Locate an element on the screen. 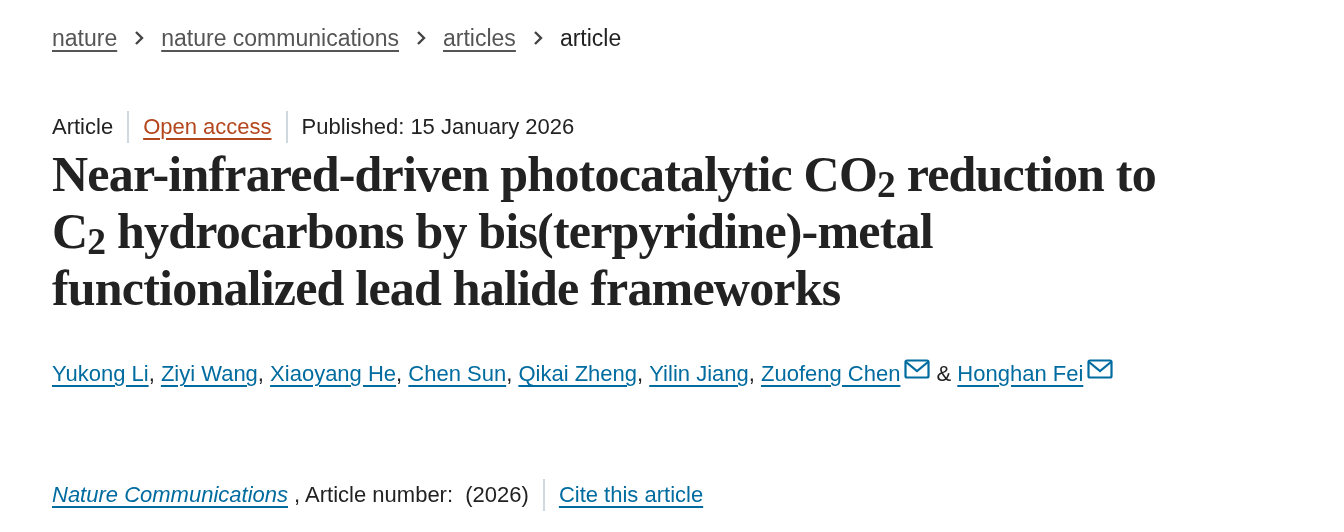  breadcrumb-link: nature is located at coordinates (85, 38).